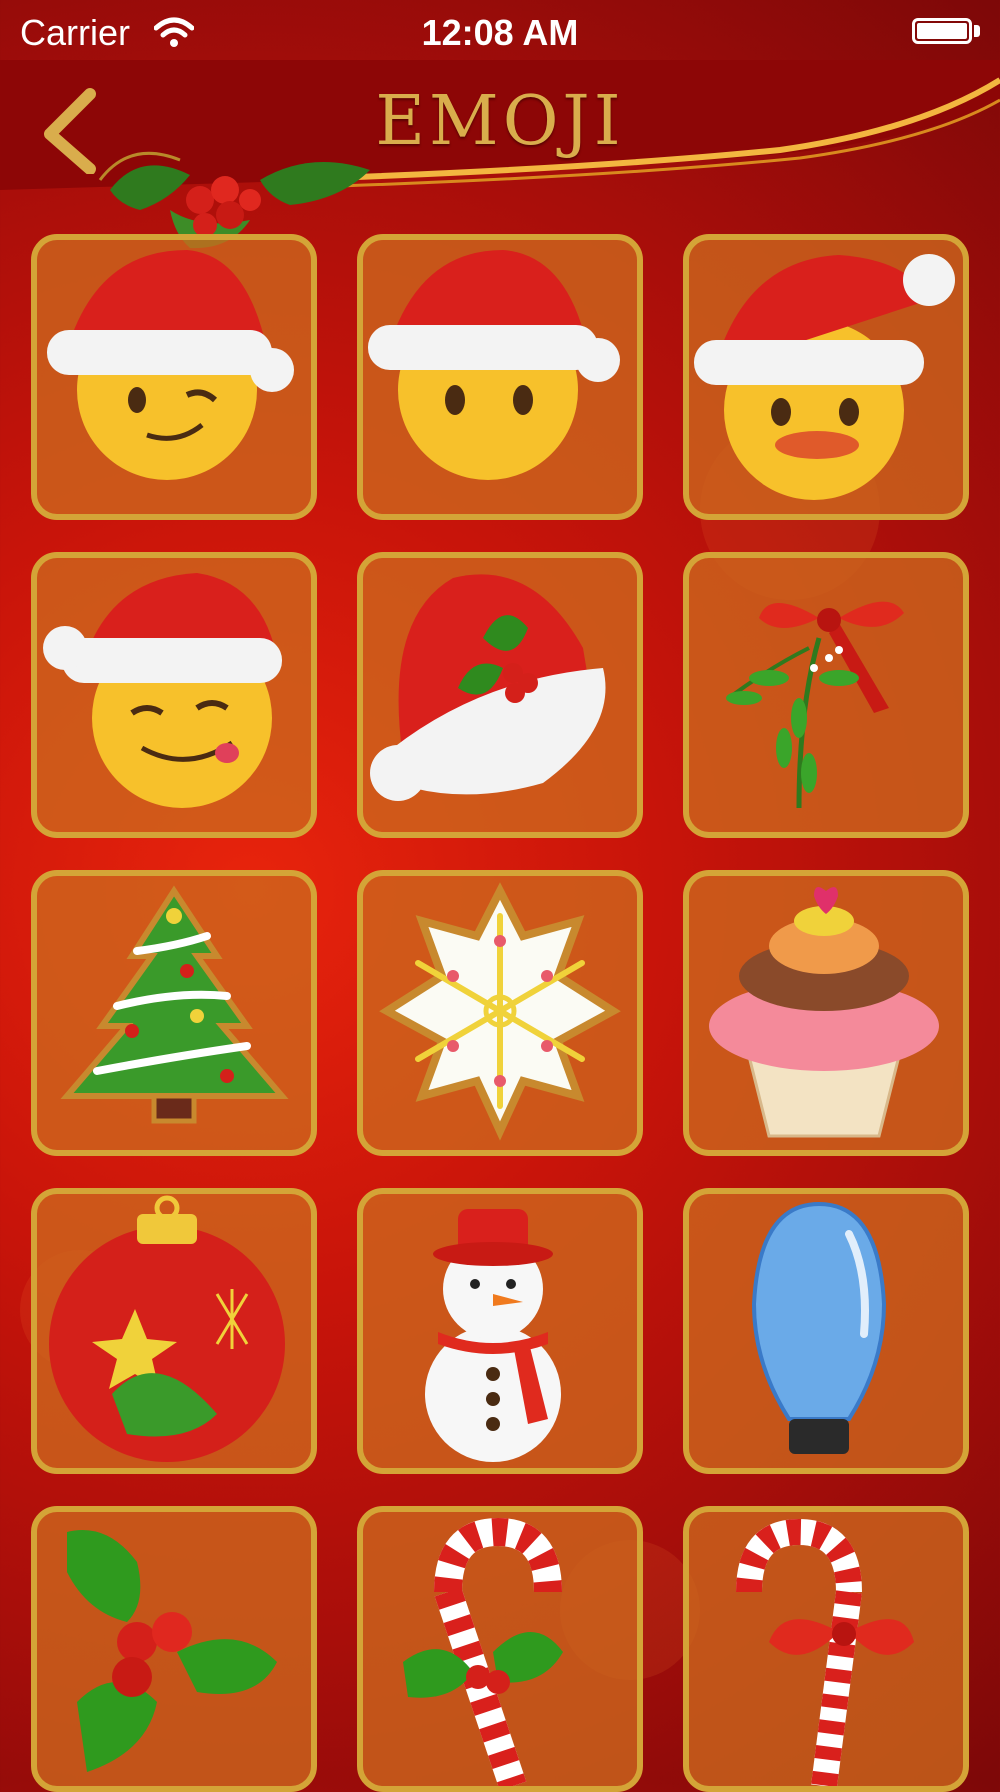  I want to click on santa-winking-face-icon, so click(170, 365).